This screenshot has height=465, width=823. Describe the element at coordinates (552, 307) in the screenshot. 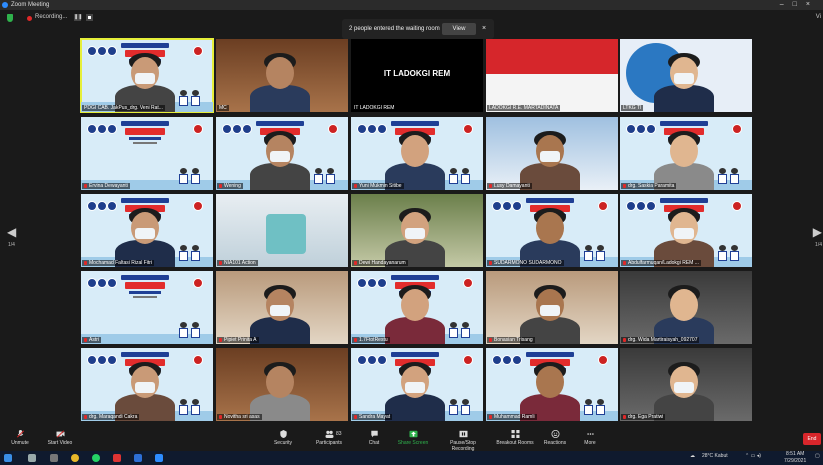

I see `participant-tile: Bonasian Trisang` at that location.